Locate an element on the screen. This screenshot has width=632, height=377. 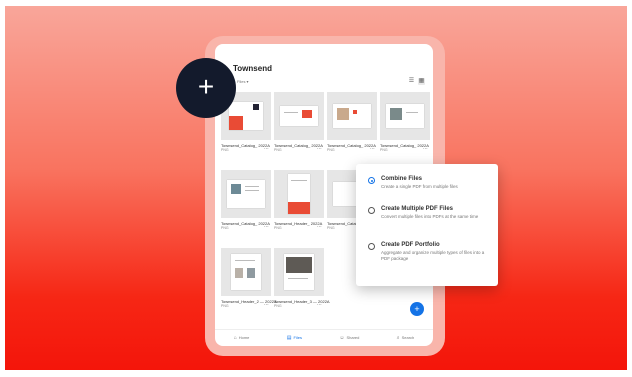
nav-files: ▤ Files is located at coordinates (294, 338).